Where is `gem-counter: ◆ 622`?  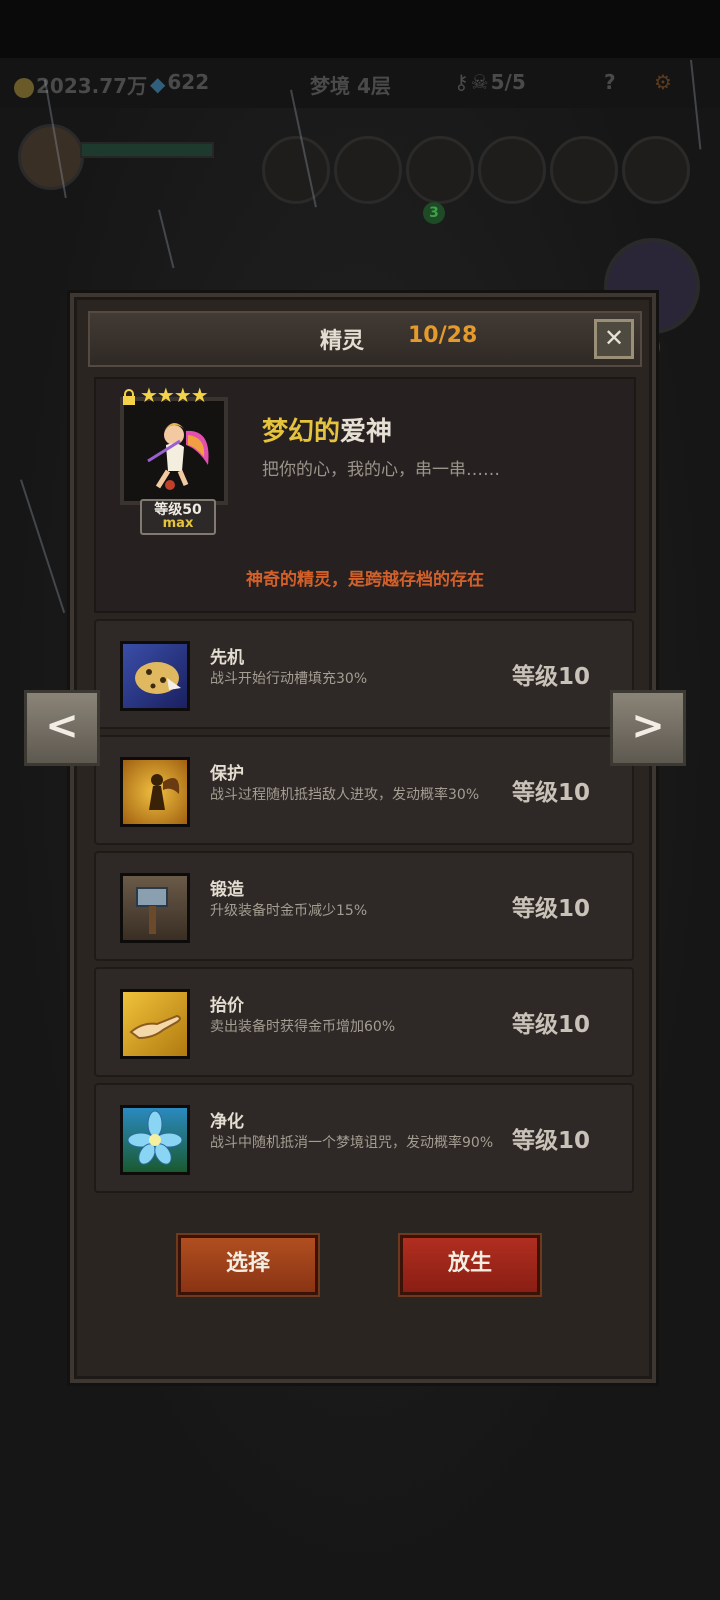
gem-counter: ◆ 622 is located at coordinates (179, 83).